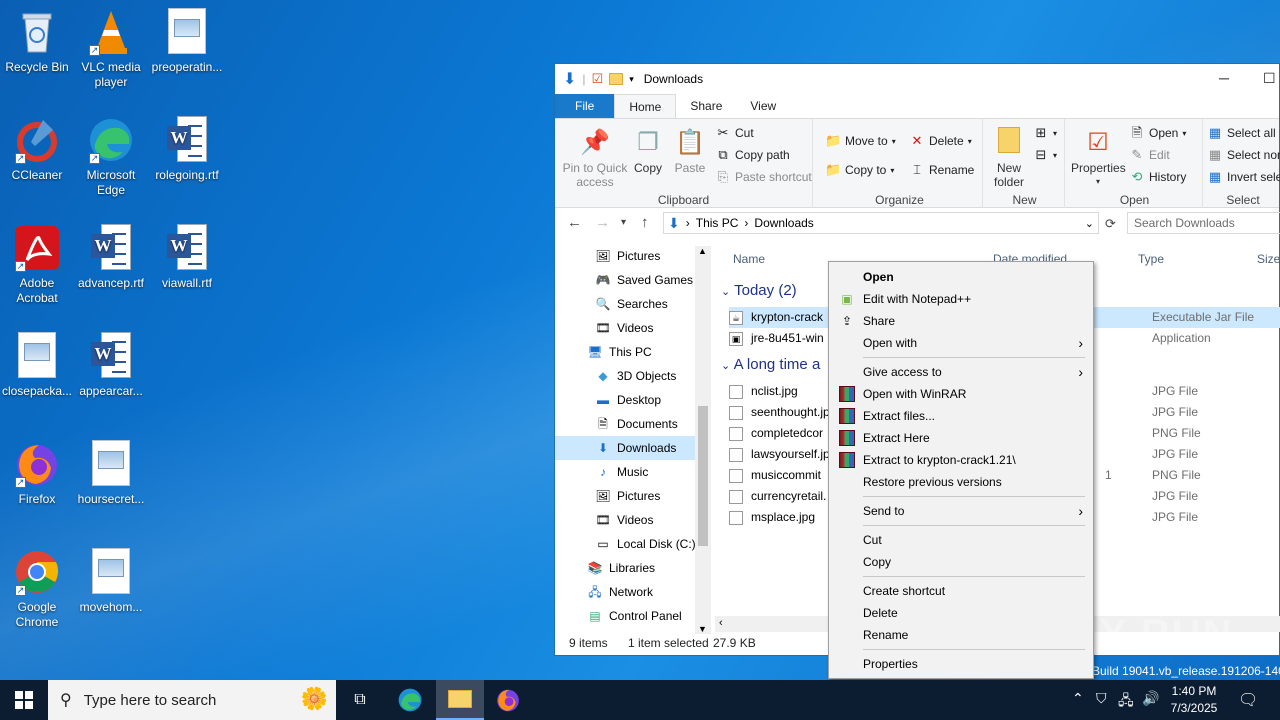 This screenshot has height=720, width=1280. I want to click on pin-quick-access-button: 📌 Pin to Quick access, so click(595, 158).